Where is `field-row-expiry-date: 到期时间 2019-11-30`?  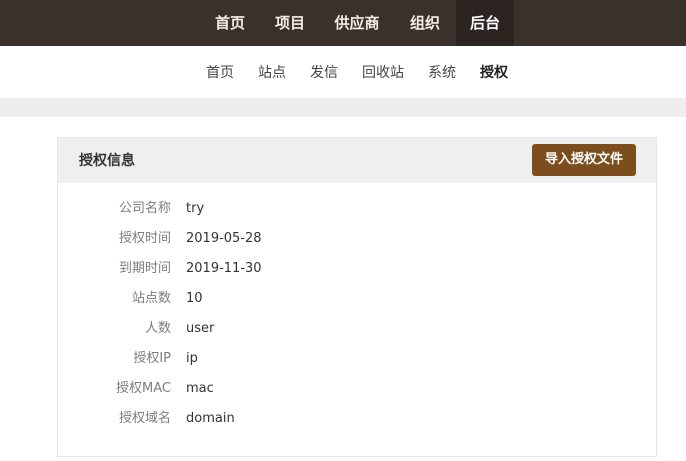
field-row-expiry-date: 到期时间 2019-11-30 is located at coordinates (357, 269).